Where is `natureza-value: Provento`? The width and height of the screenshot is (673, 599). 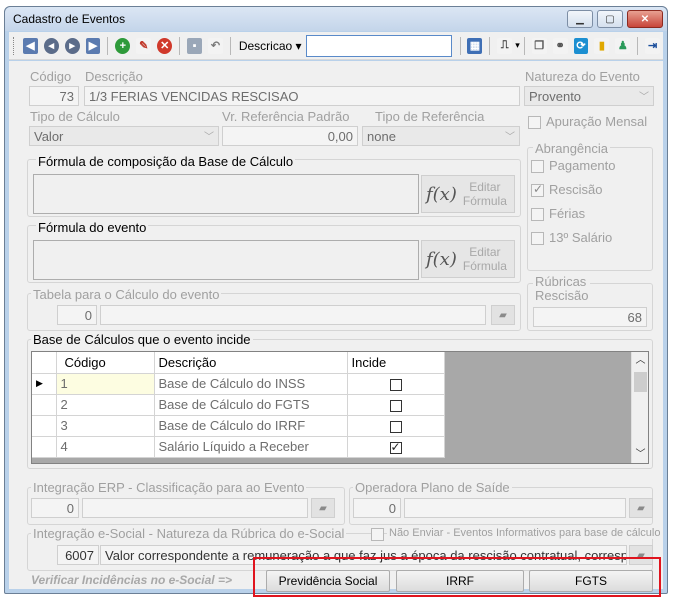 natureza-value: Provento is located at coordinates (555, 96).